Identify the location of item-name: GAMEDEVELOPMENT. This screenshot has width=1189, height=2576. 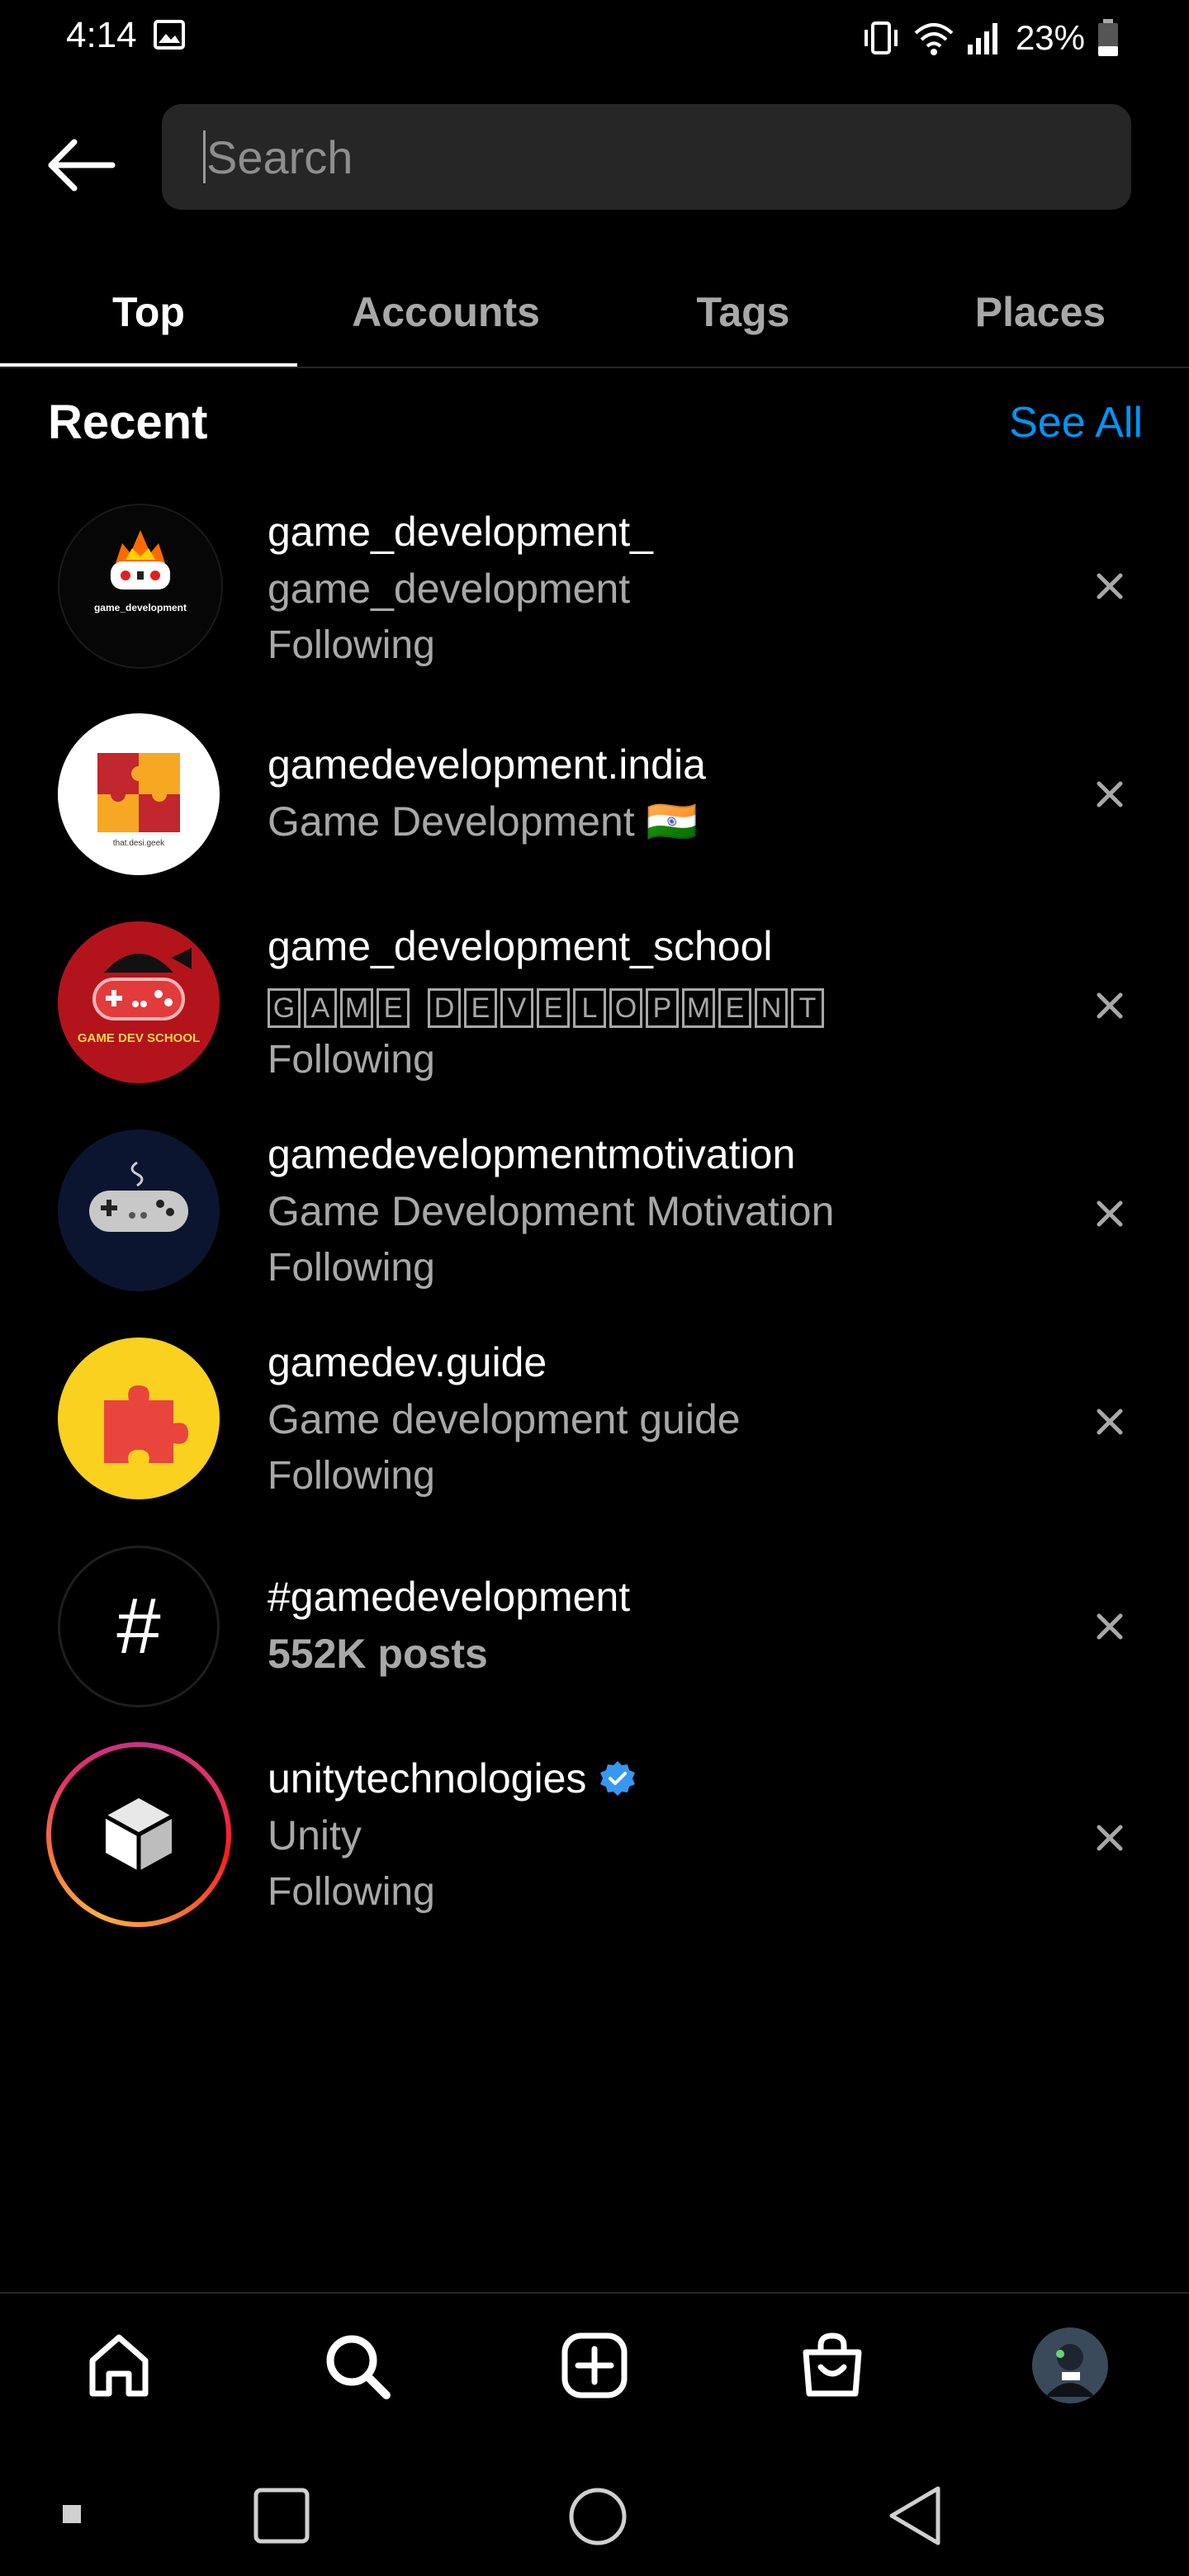
(546, 1003).